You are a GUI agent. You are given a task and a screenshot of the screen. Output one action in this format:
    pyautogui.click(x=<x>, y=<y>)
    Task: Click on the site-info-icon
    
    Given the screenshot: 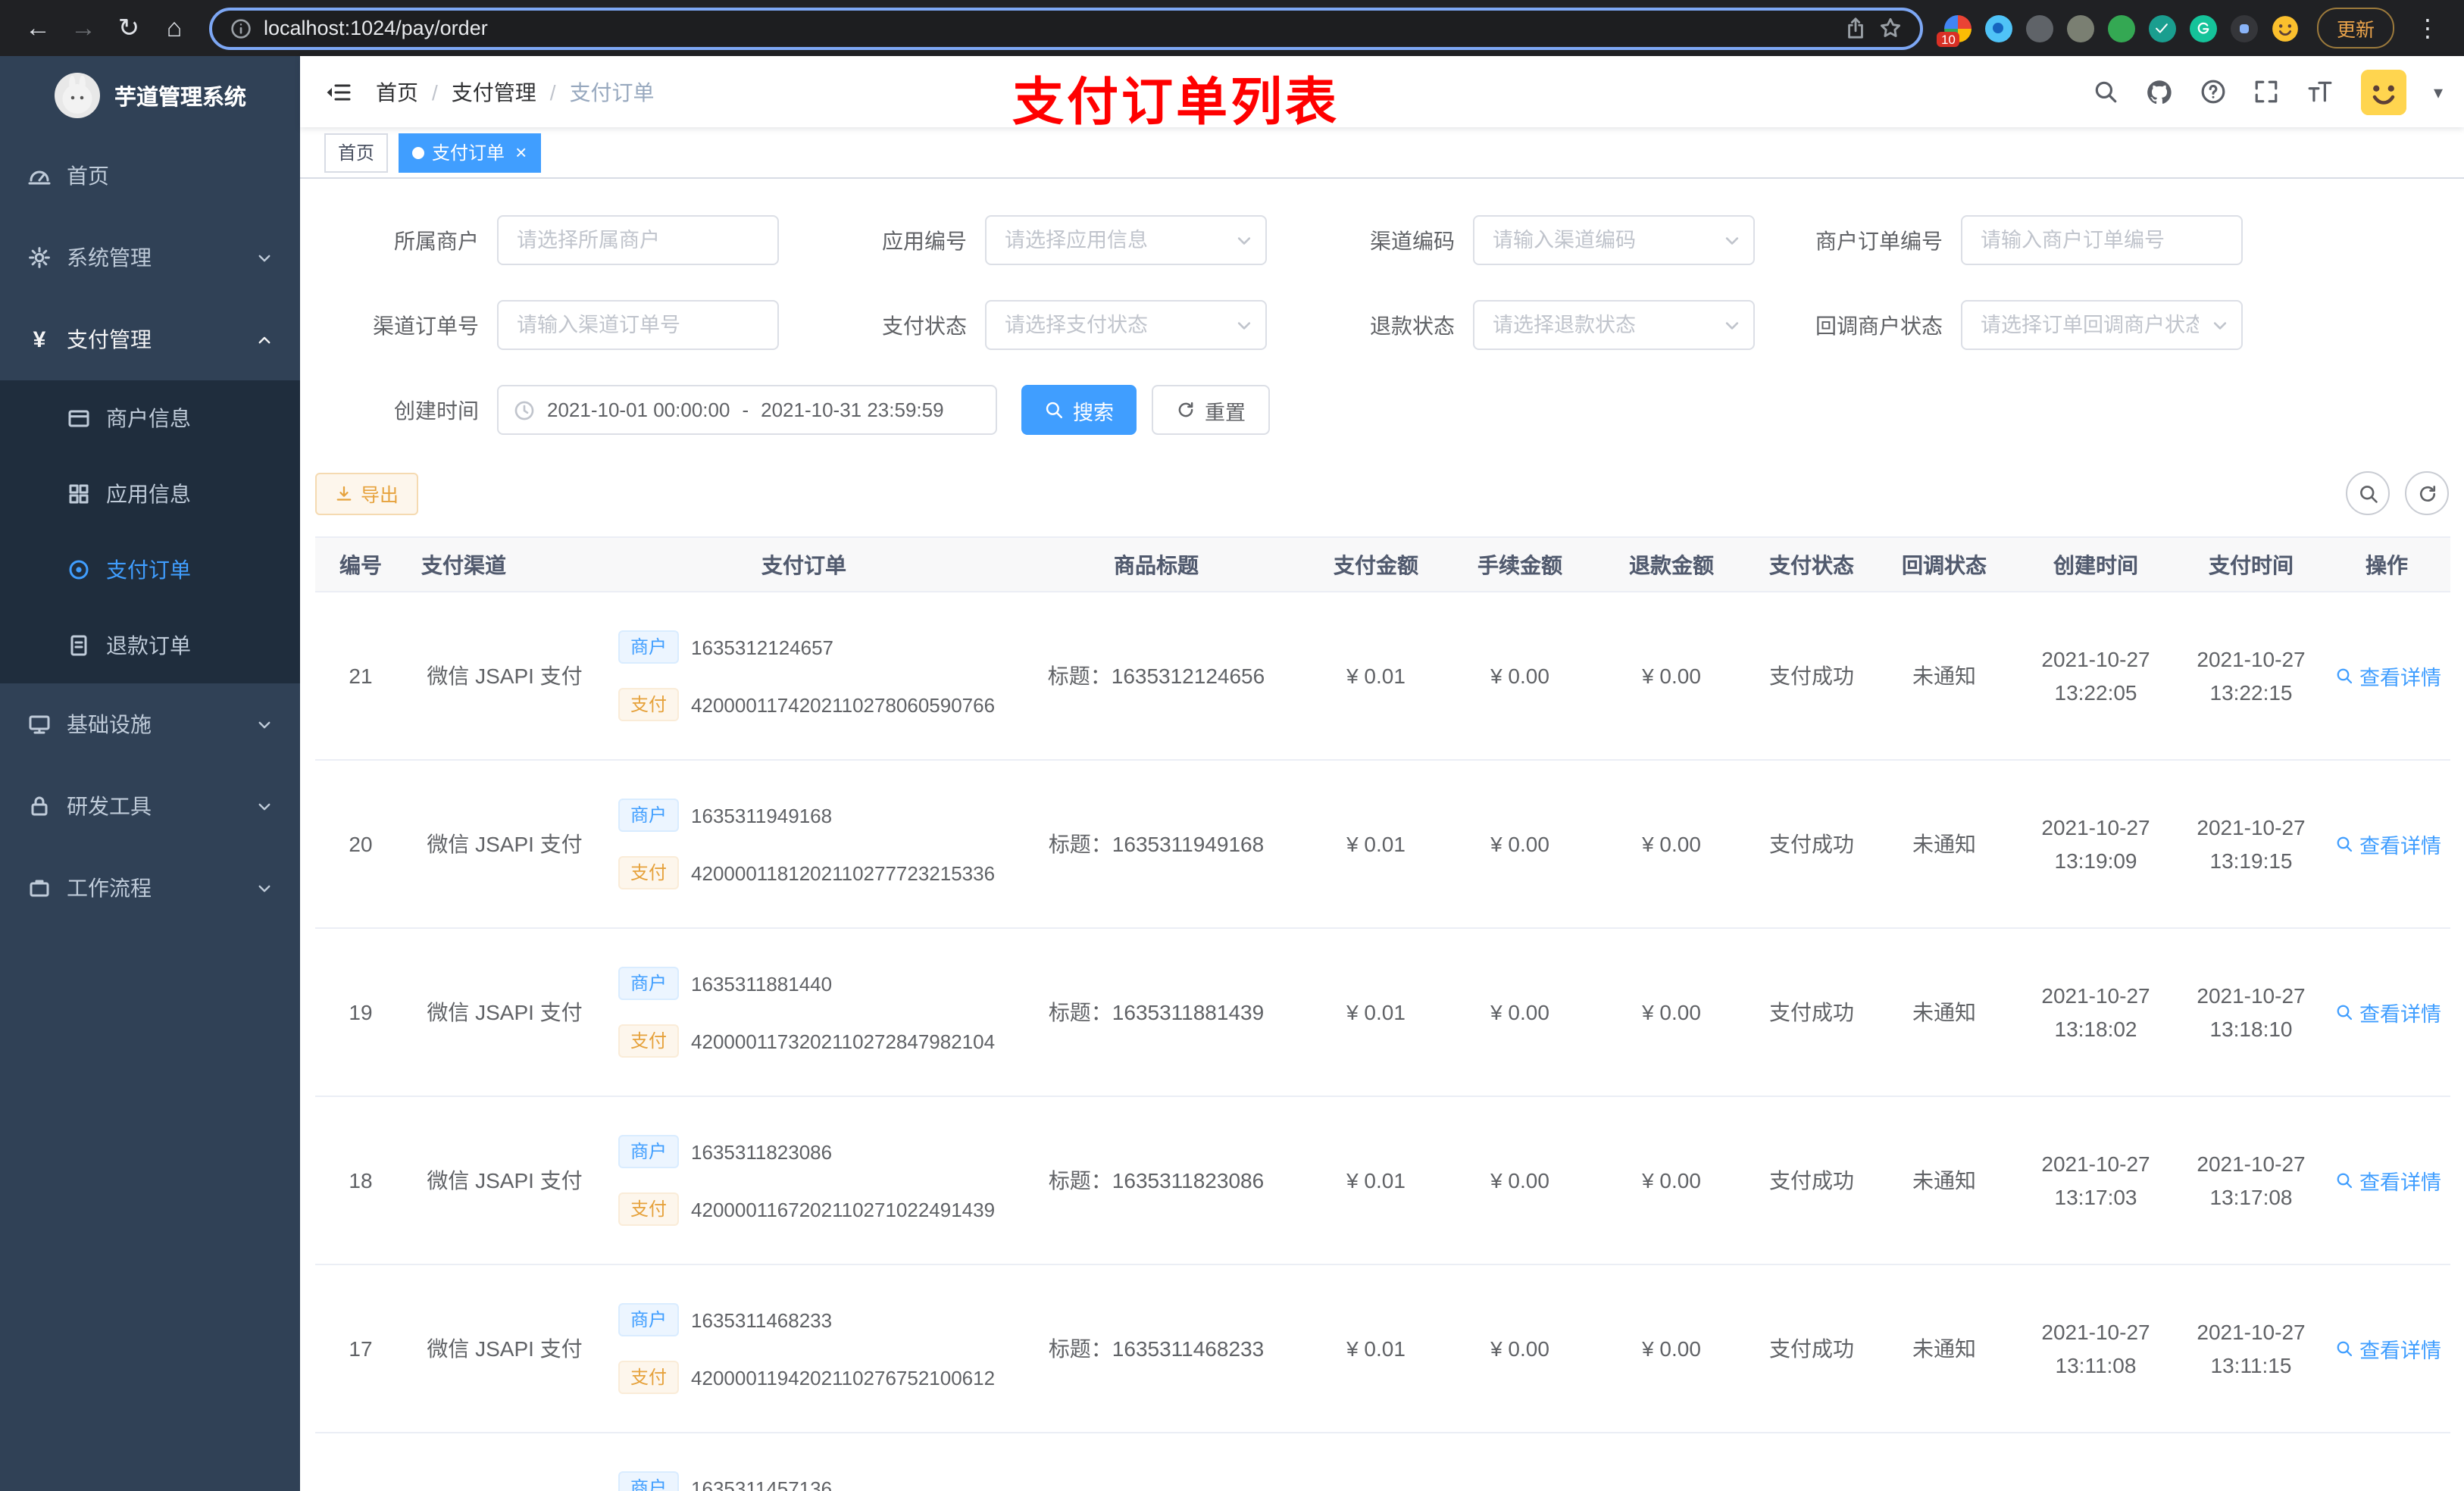 What is the action you would take?
    pyautogui.click(x=241, y=28)
    